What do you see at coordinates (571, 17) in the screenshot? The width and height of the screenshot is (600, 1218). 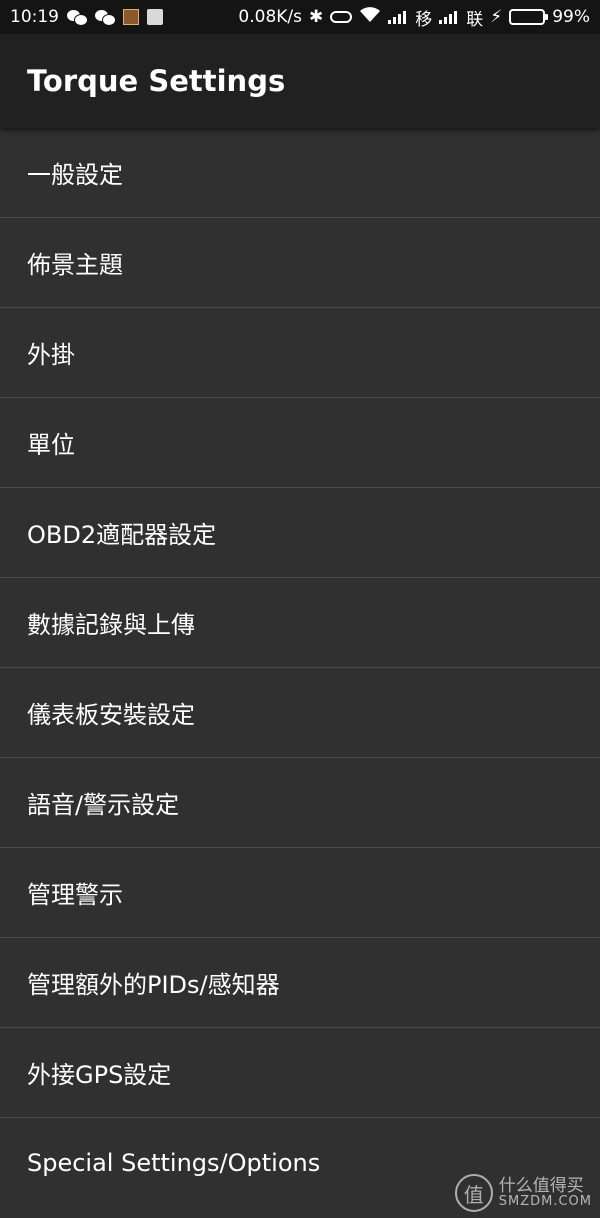 I see `battery-percent: 99%` at bounding box center [571, 17].